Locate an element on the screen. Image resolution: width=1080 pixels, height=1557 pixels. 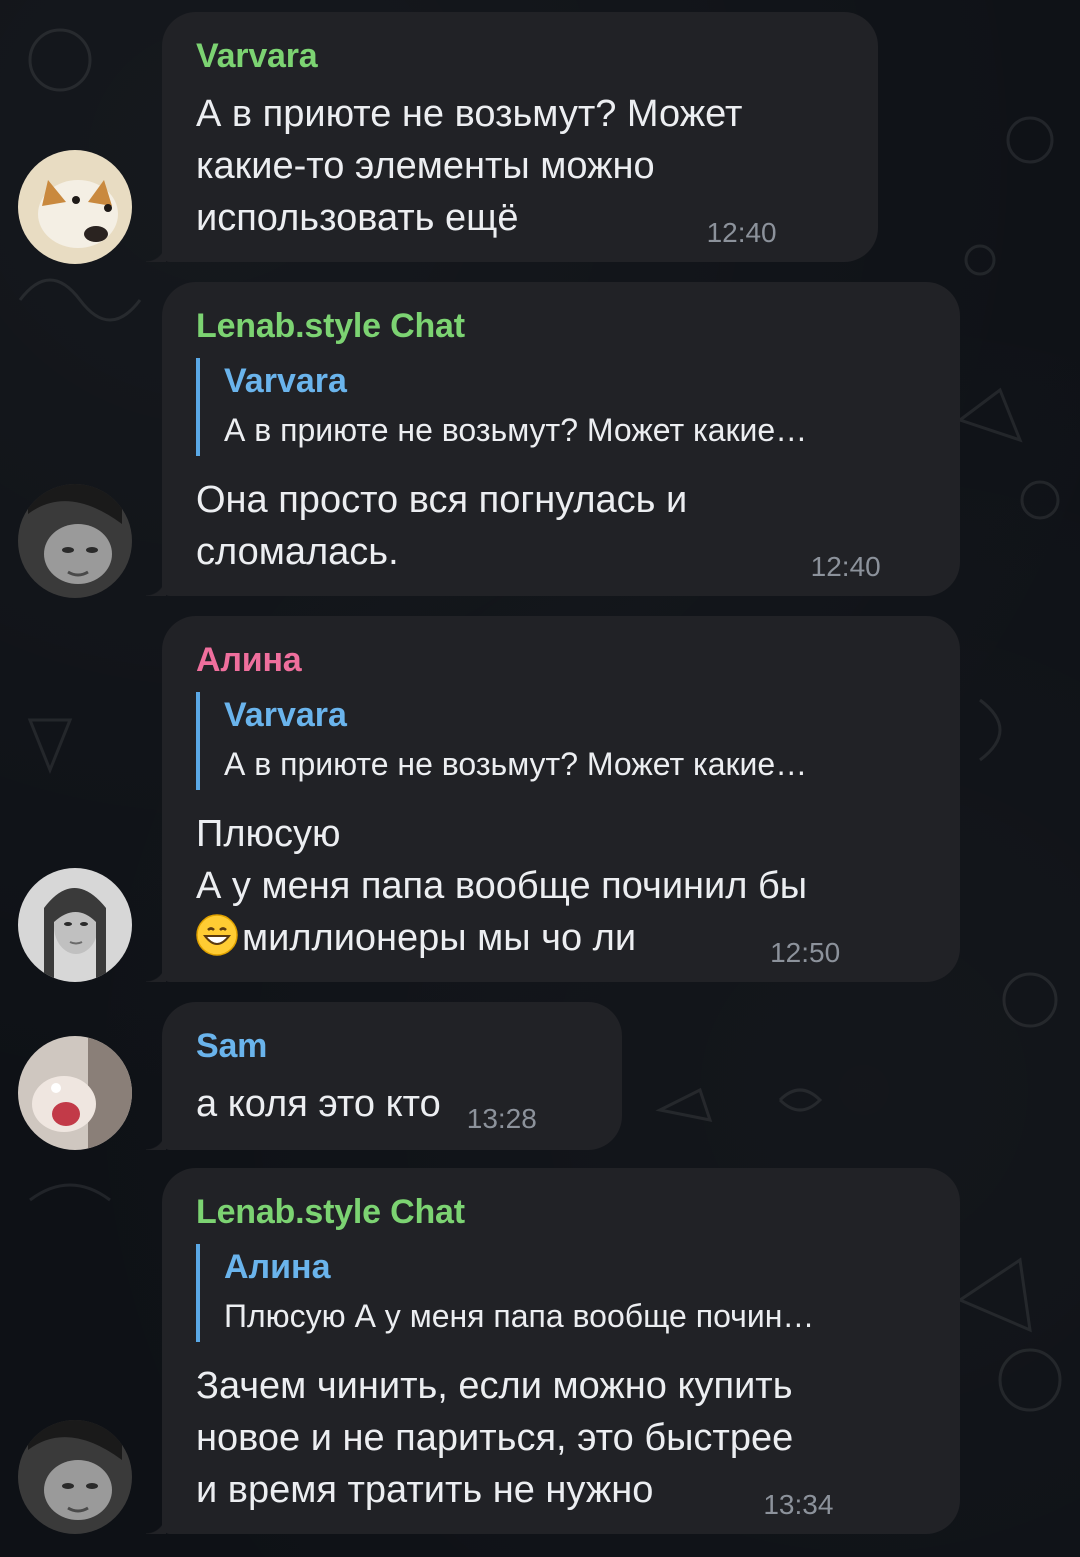
message-time: 13:28 is located at coordinates (501, 1118).